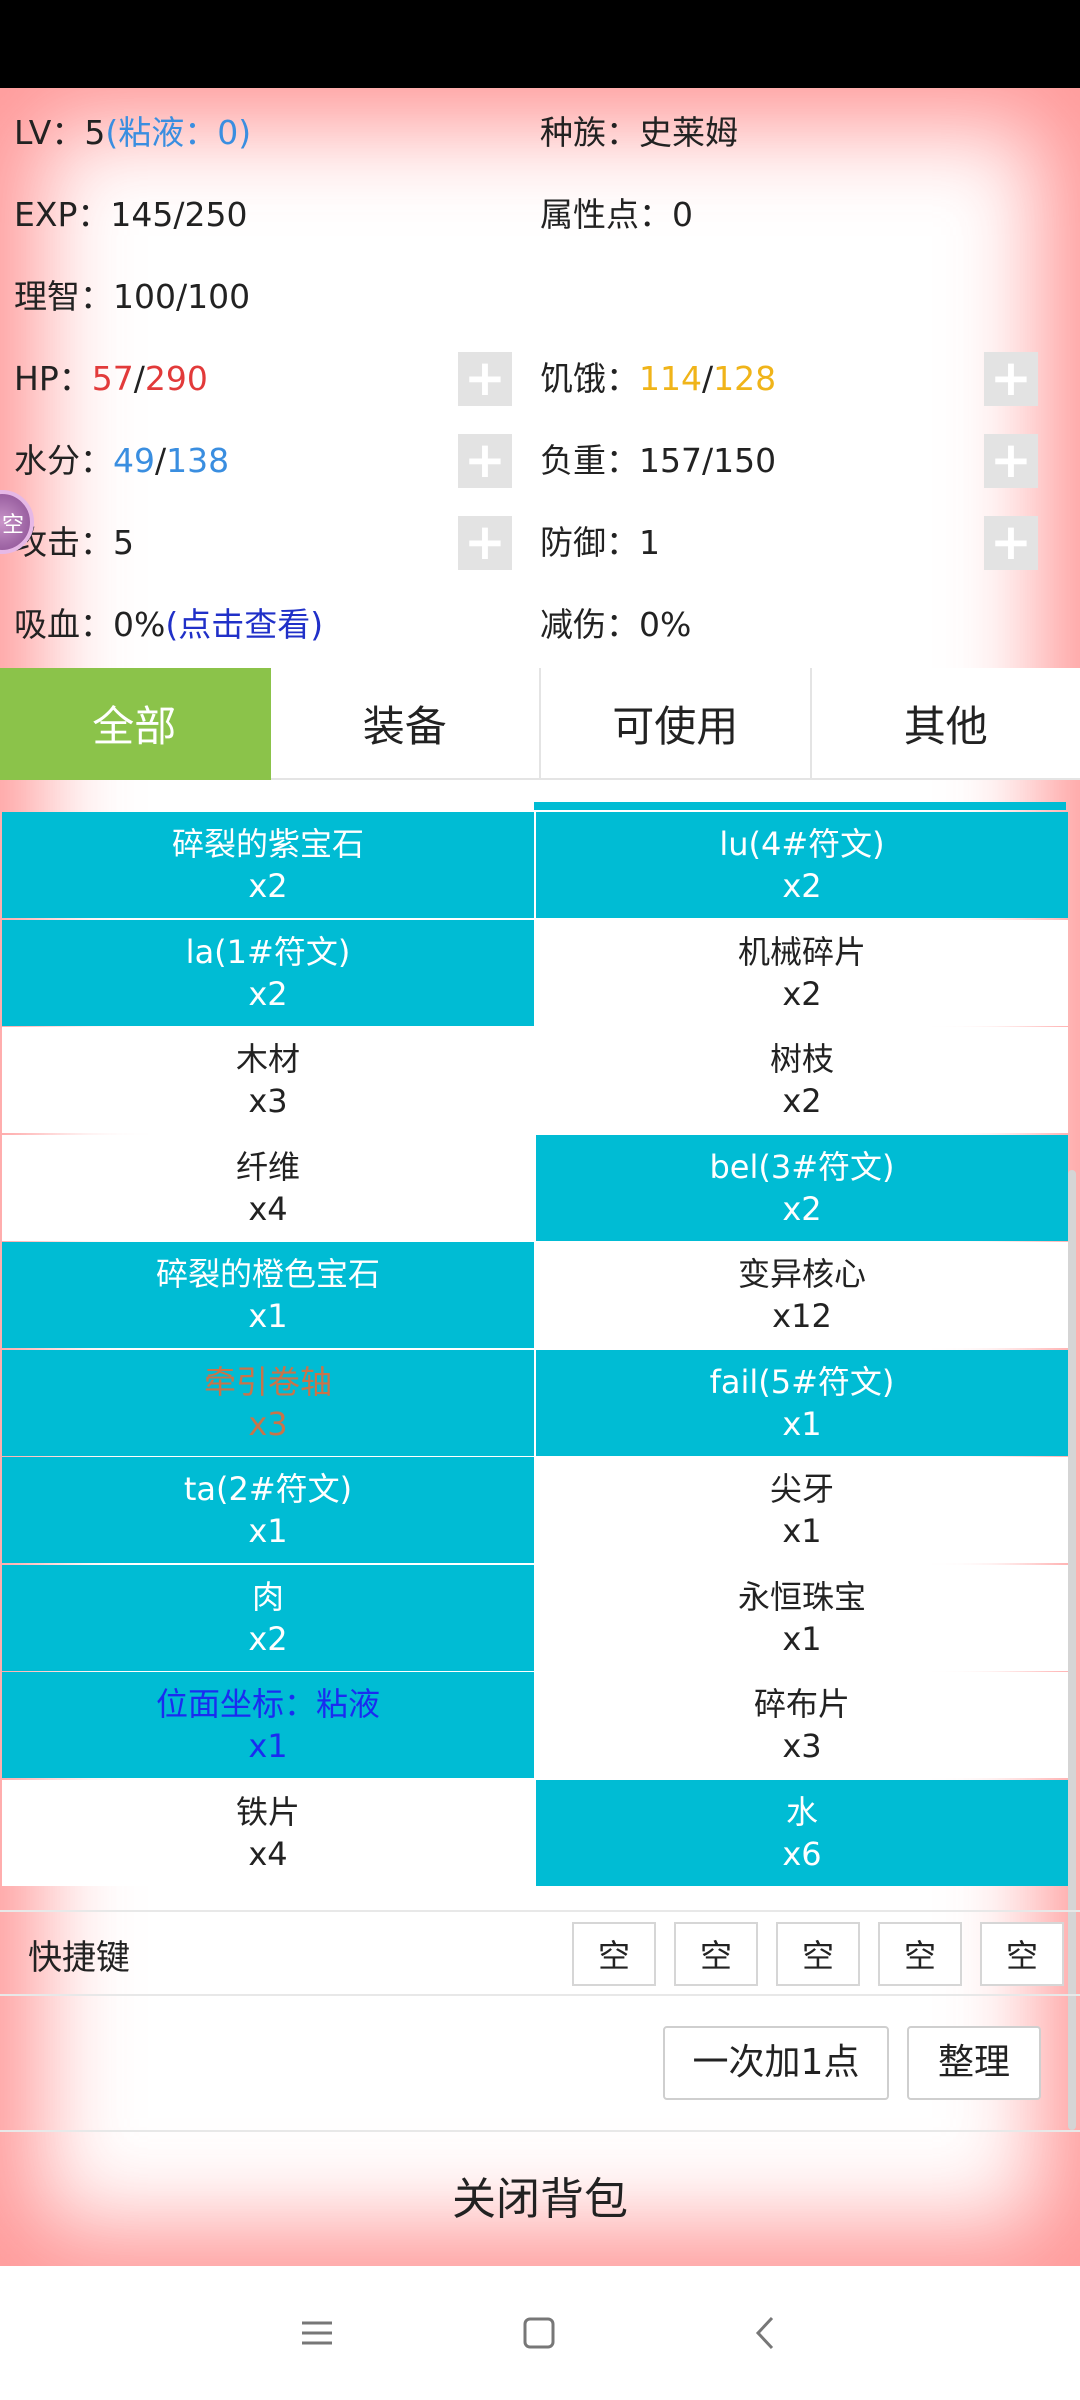 This screenshot has width=1080, height=2400. I want to click on add-one-point-button: 一次加1点, so click(776, 2063).